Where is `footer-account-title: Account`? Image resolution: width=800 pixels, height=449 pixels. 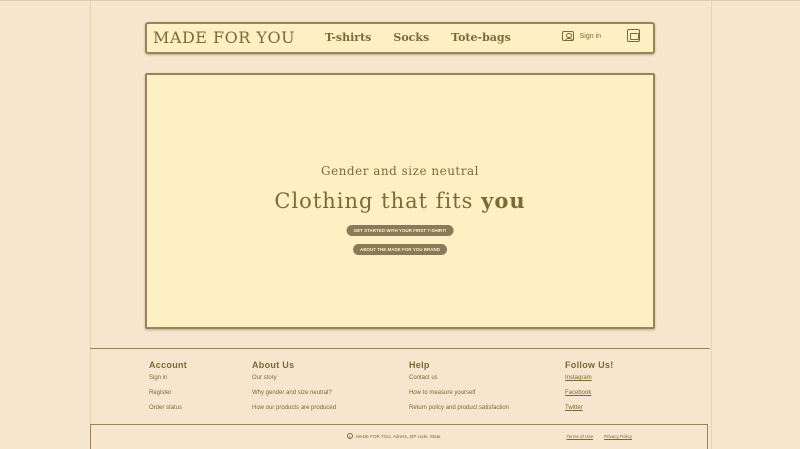
footer-account-title: Account is located at coordinates (168, 365).